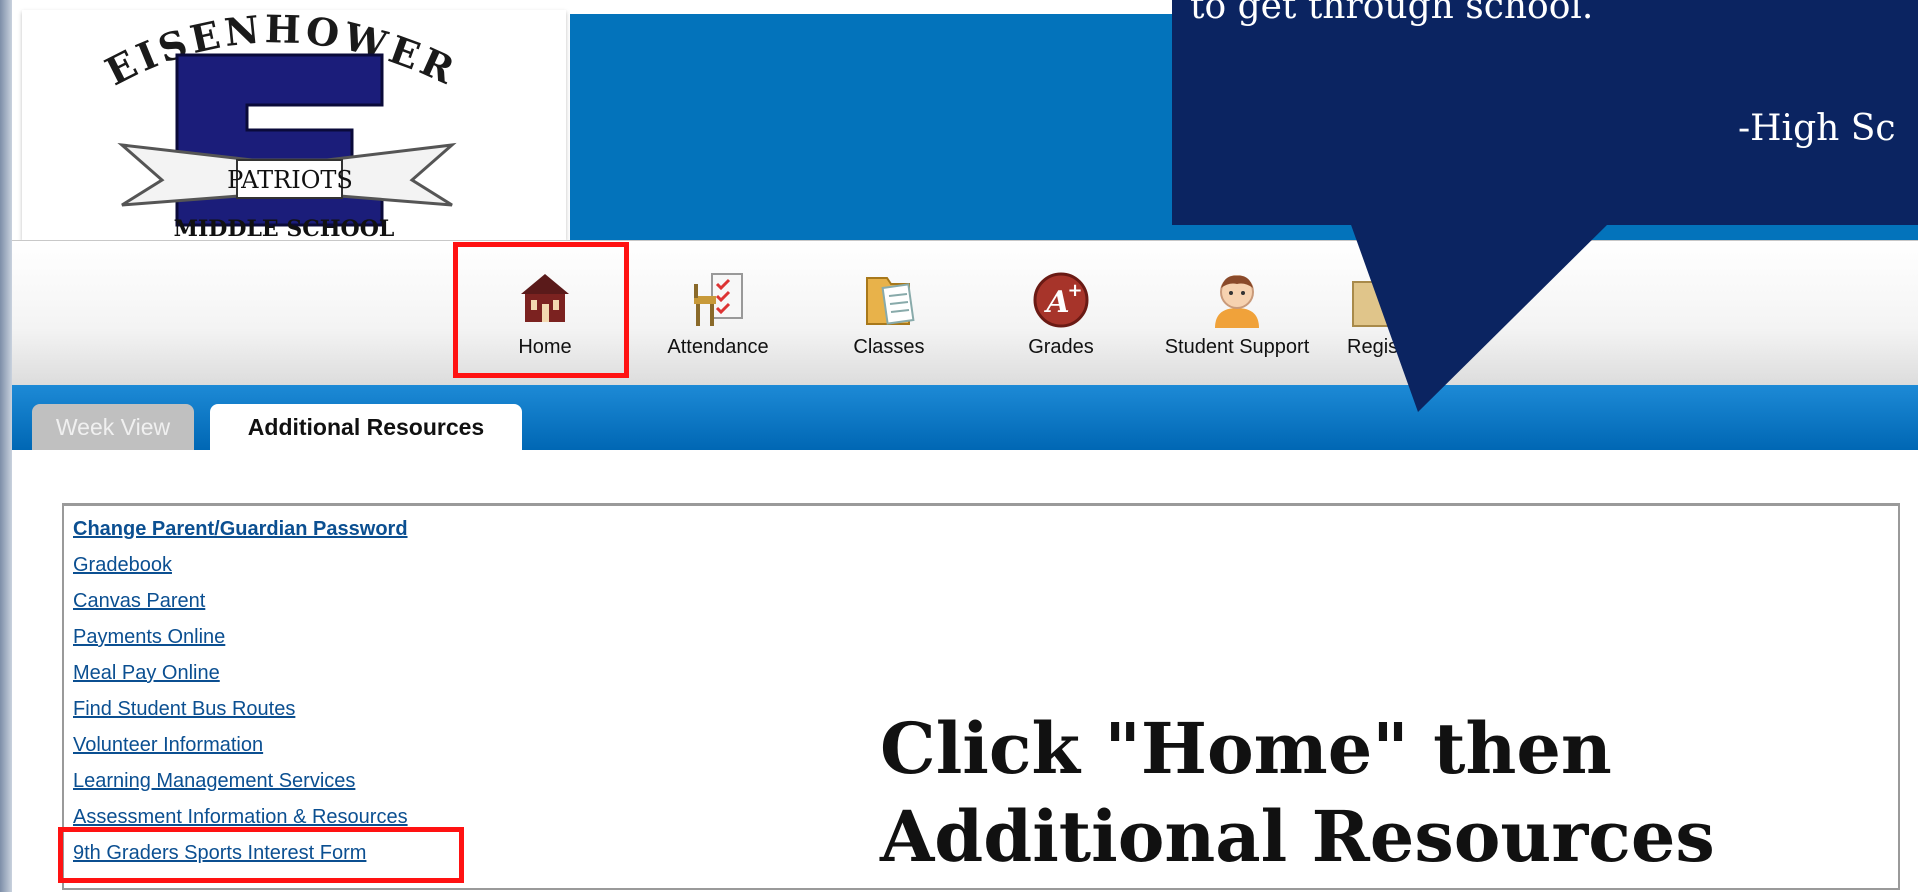  I want to click on nav-attendance-label: Attendance, so click(718, 347).